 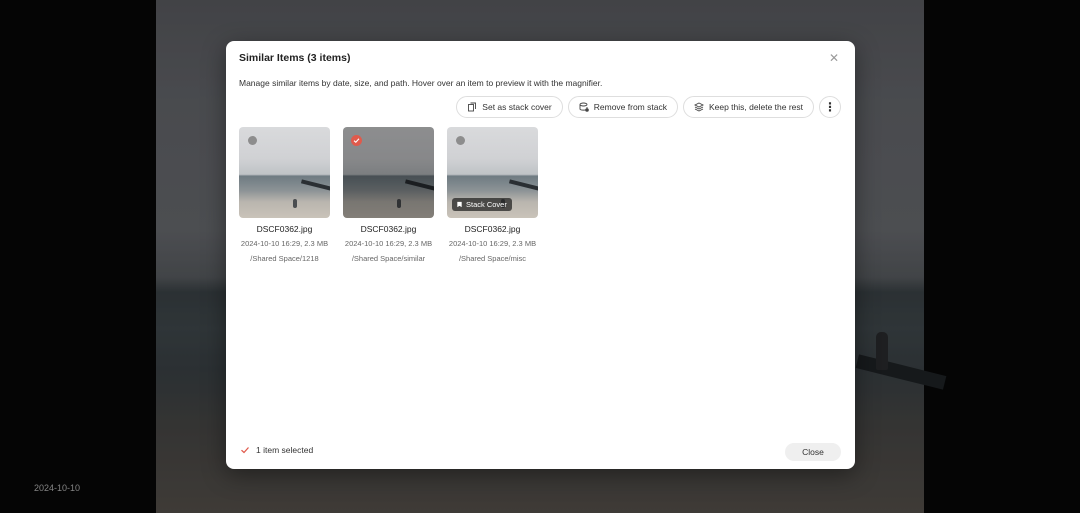 What do you see at coordinates (486, 204) in the screenshot?
I see `stack-cover-badge-label: Stack Cover` at bounding box center [486, 204].